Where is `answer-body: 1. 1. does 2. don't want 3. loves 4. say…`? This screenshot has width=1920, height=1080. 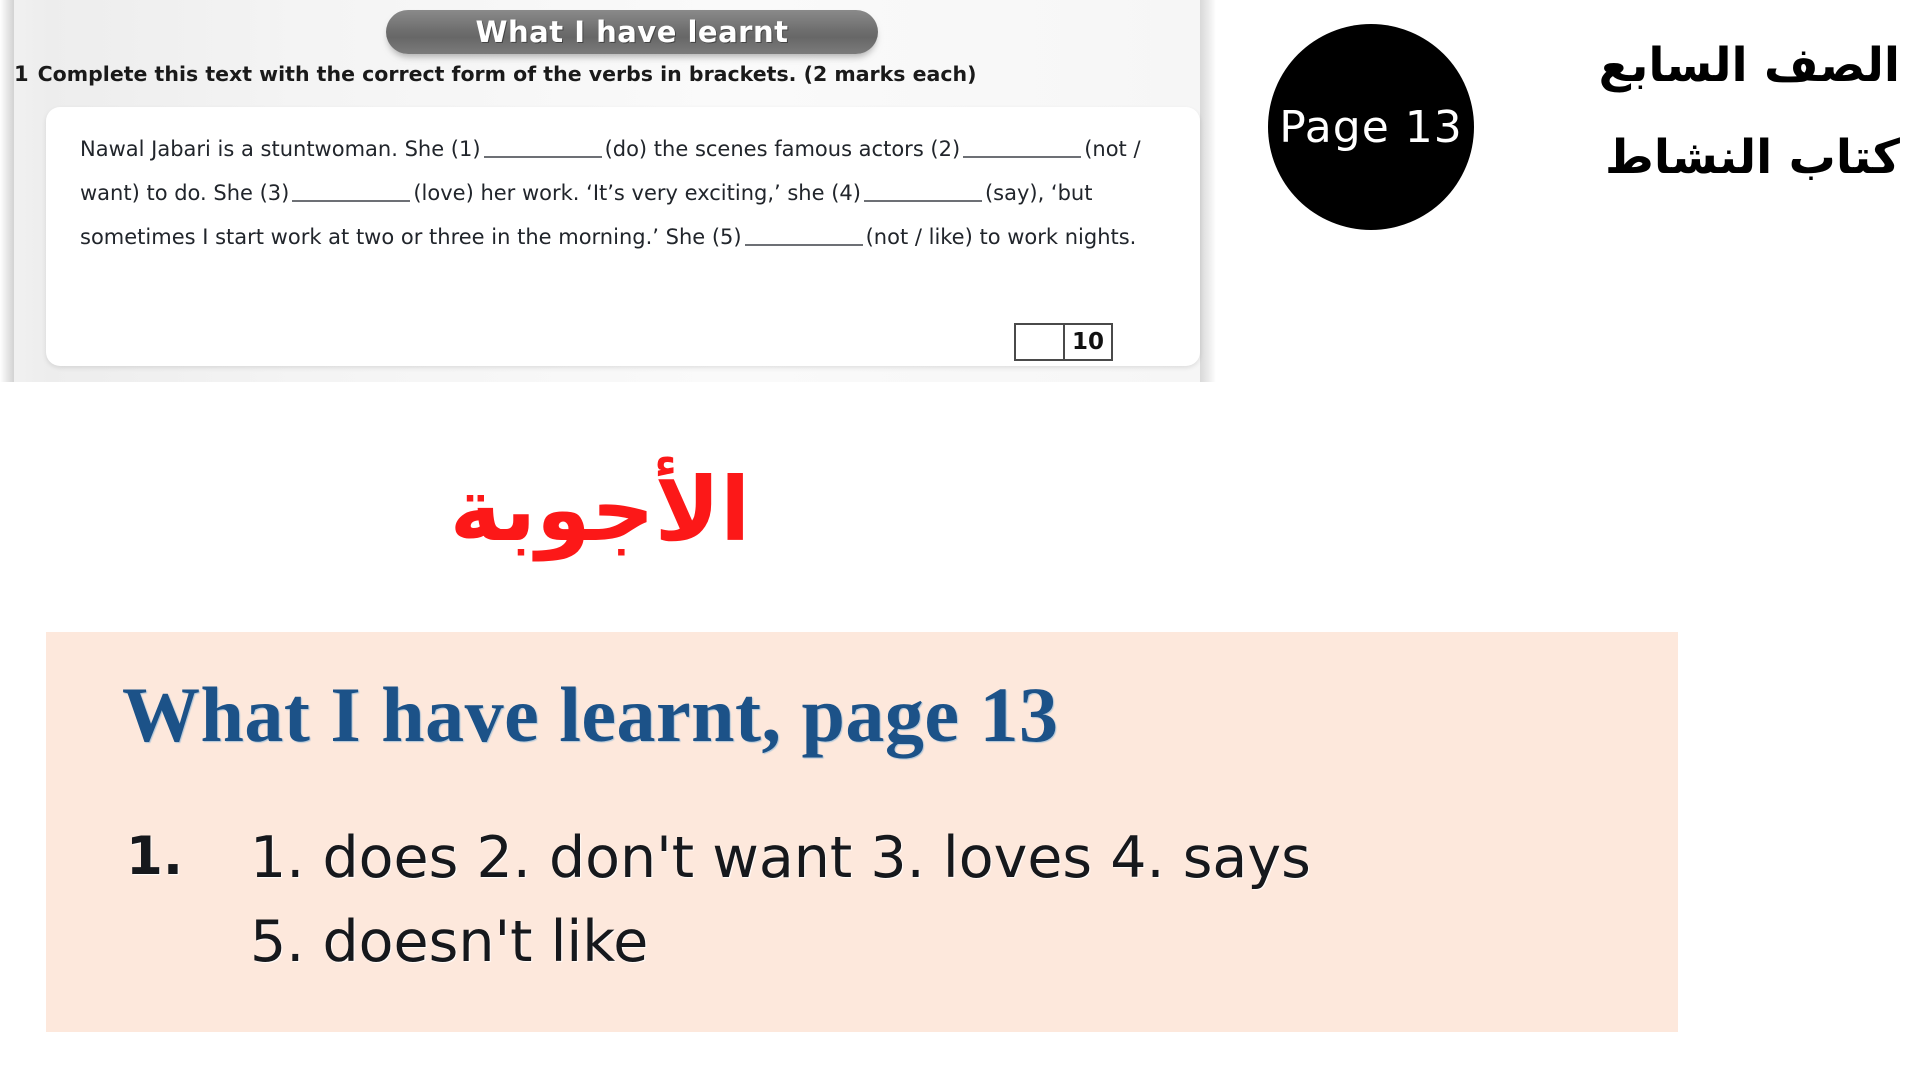 answer-body: 1. 1. does 2. don't want 3. loves 4. say… is located at coordinates (718, 900).